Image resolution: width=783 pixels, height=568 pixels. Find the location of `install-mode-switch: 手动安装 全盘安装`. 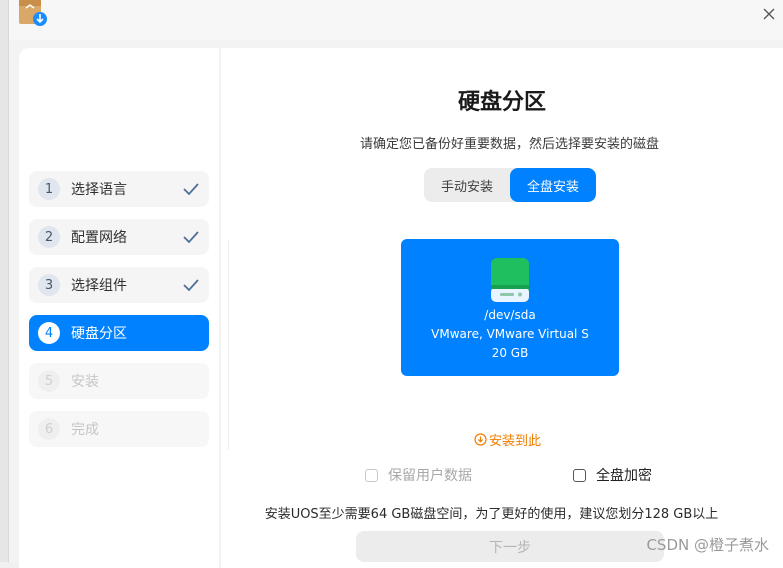

install-mode-switch: 手动安装 全盘安装 is located at coordinates (510, 185).